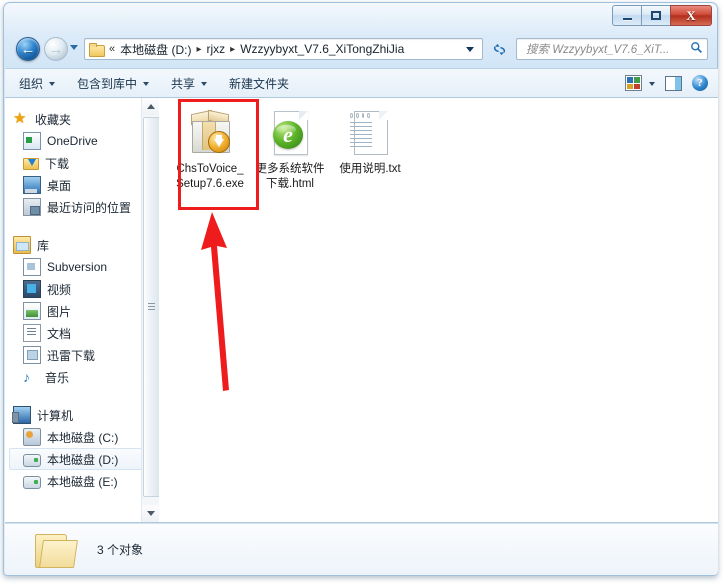 This screenshot has width=727, height=584. What do you see at coordinates (89, 207) in the screenshot?
I see `sidebar-item-recent-places-label: 最近访问的位置` at bounding box center [89, 207].